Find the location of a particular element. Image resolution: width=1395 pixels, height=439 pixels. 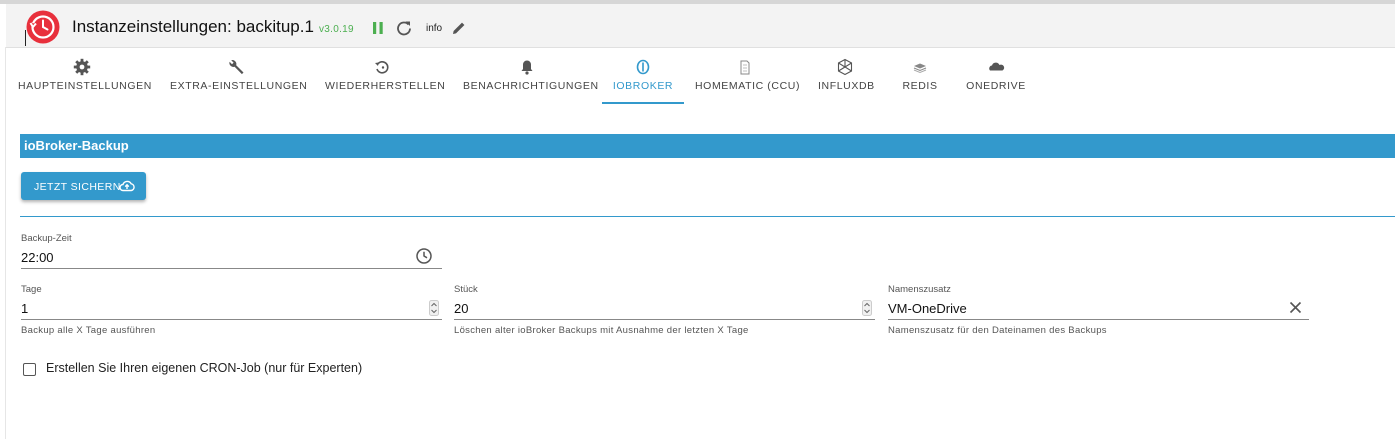

redis-icon is located at coordinates (920, 68).